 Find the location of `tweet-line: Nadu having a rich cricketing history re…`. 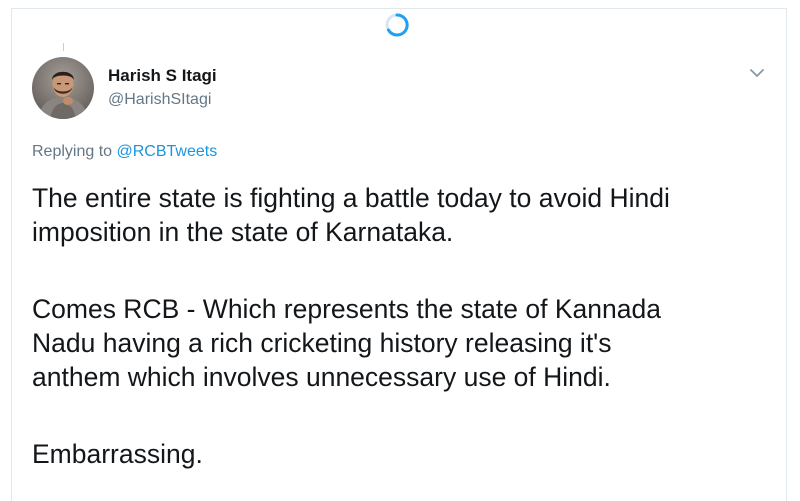

tweet-line: Nadu having a rich cricketing history re… is located at coordinates (322, 343).